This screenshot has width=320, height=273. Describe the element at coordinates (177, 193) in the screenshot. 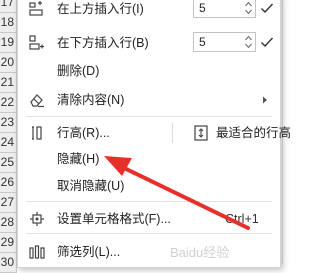

I see `annotation-arrow` at that location.